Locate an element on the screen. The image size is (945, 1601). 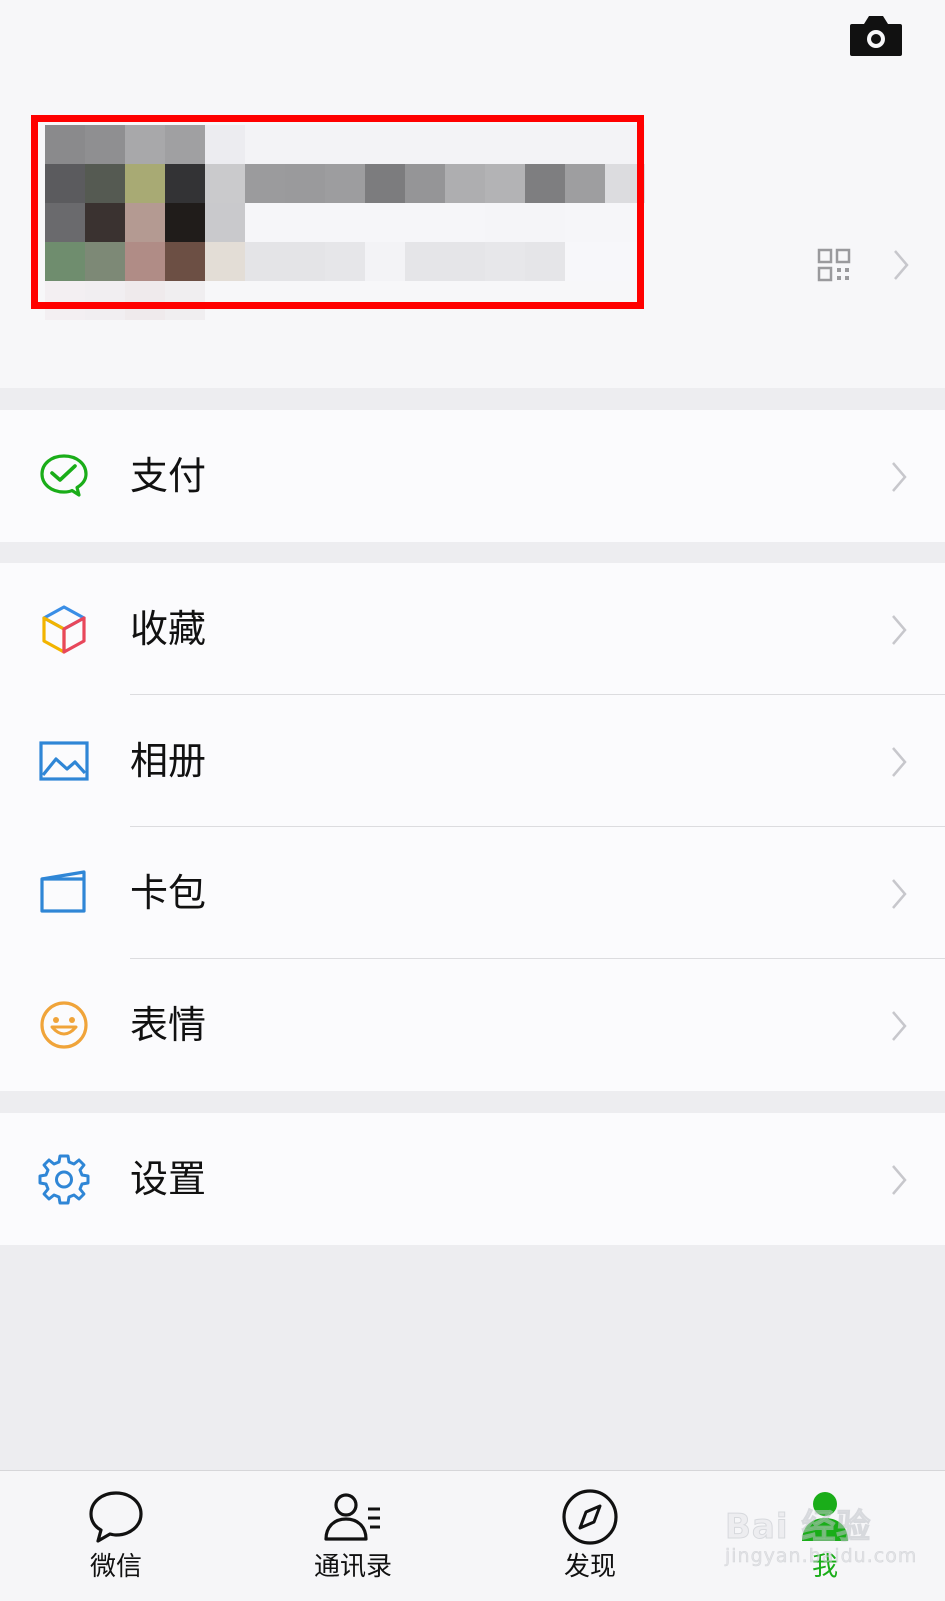
menu-label-pay: 支付 is located at coordinates (168, 476).